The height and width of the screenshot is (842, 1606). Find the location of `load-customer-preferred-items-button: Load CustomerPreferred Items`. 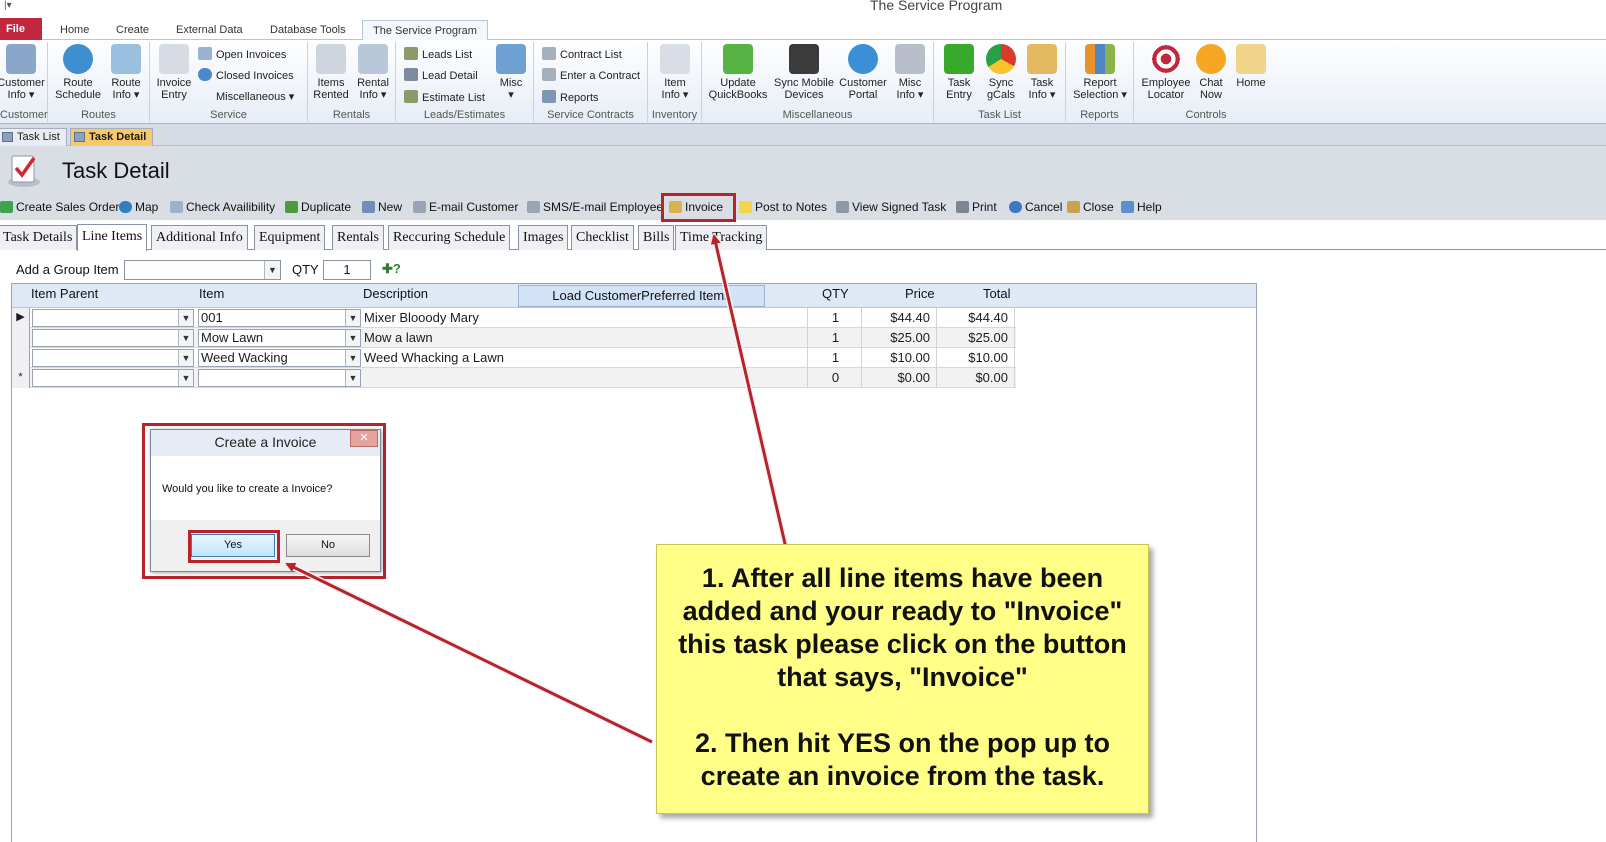

load-customer-preferred-items-button: Load CustomerPreferred Items is located at coordinates (641, 296).